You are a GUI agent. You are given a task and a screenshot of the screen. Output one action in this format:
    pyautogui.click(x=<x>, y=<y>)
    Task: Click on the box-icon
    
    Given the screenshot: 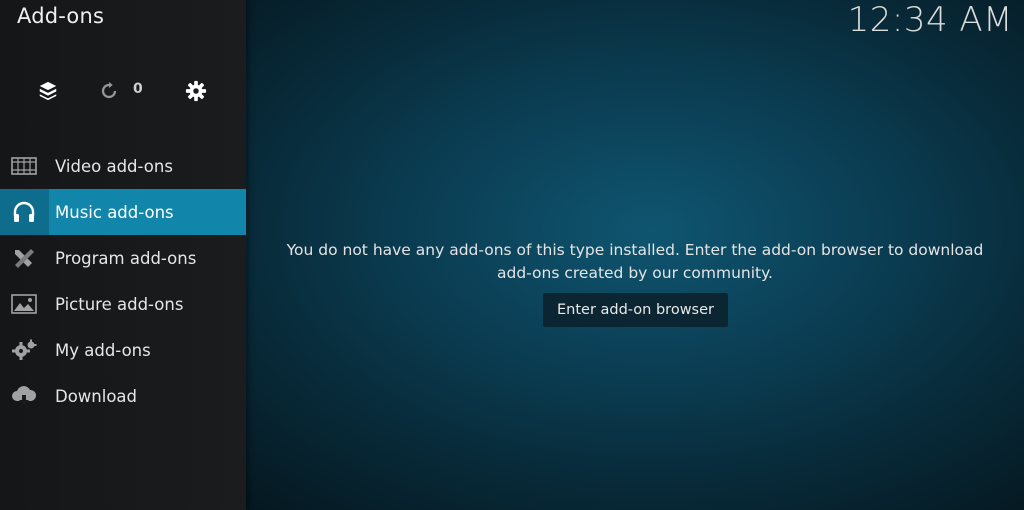 What is the action you would take?
    pyautogui.click(x=48, y=91)
    